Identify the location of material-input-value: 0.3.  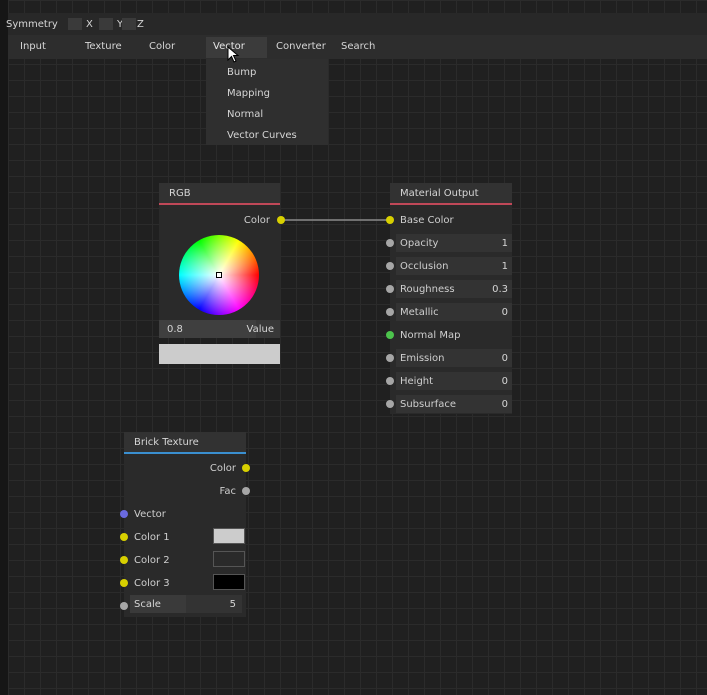
(500, 289).